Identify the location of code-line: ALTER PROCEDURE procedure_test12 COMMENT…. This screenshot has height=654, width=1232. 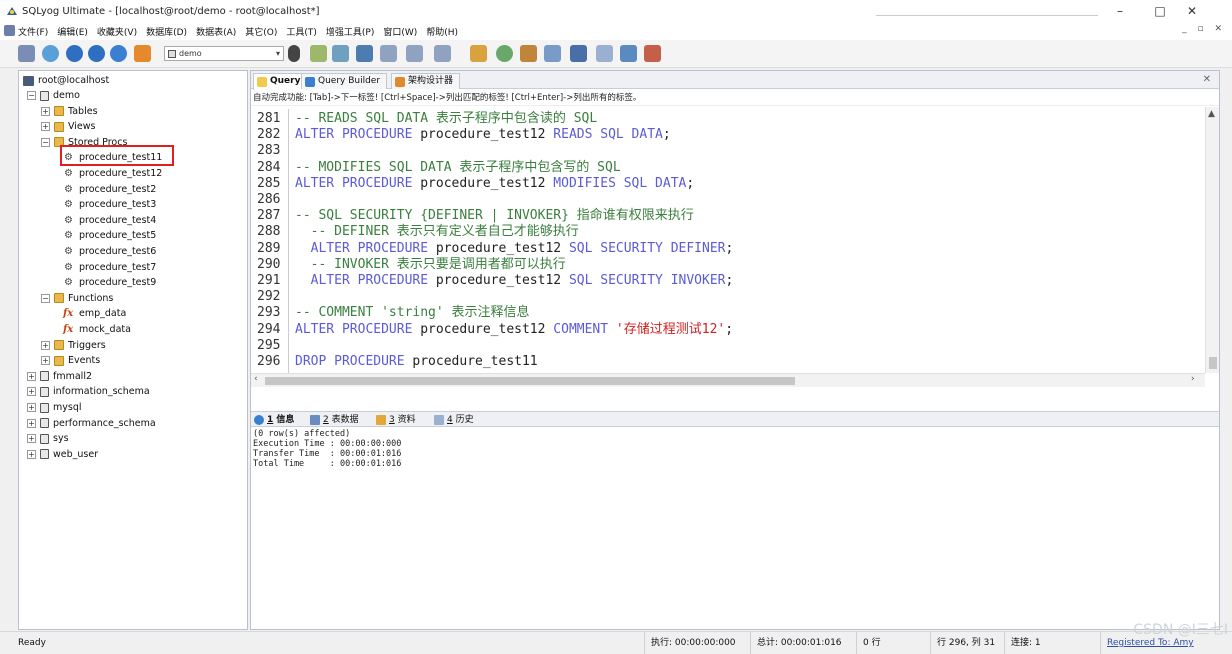
(514, 330).